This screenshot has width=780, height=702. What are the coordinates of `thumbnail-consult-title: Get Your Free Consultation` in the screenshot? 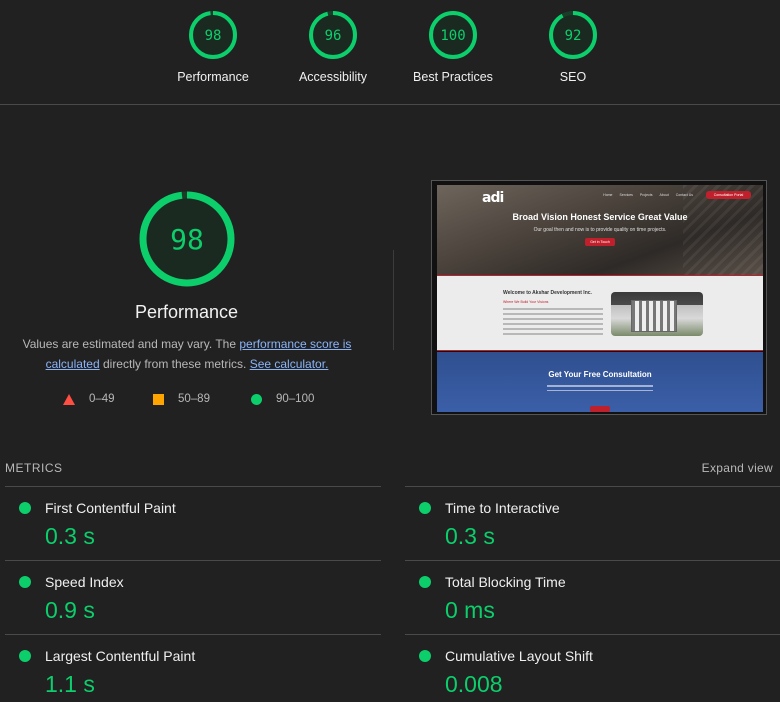 It's located at (600, 374).